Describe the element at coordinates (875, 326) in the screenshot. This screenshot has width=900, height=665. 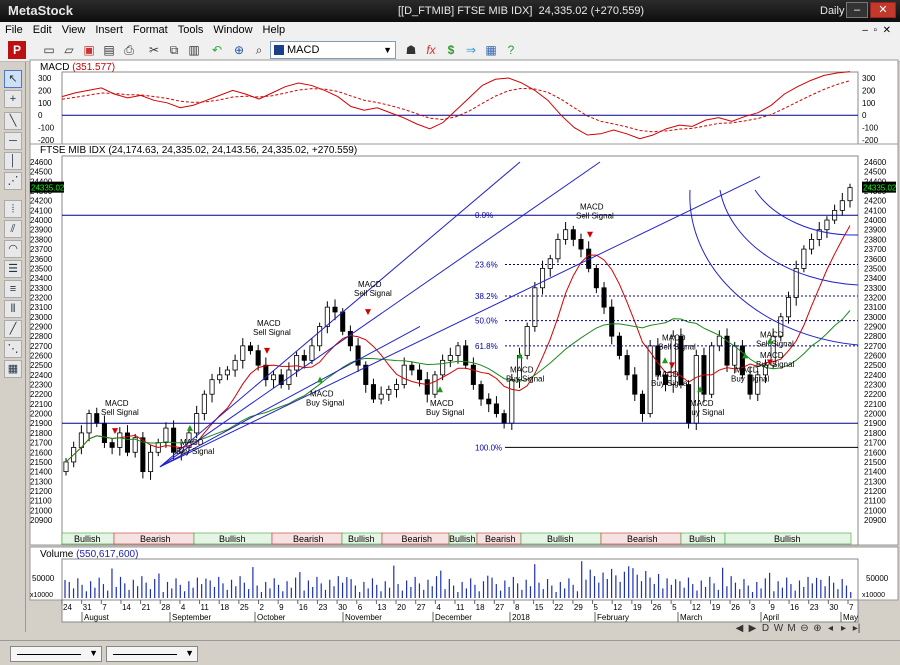
I see `price-y-tick-right: 22900` at that location.